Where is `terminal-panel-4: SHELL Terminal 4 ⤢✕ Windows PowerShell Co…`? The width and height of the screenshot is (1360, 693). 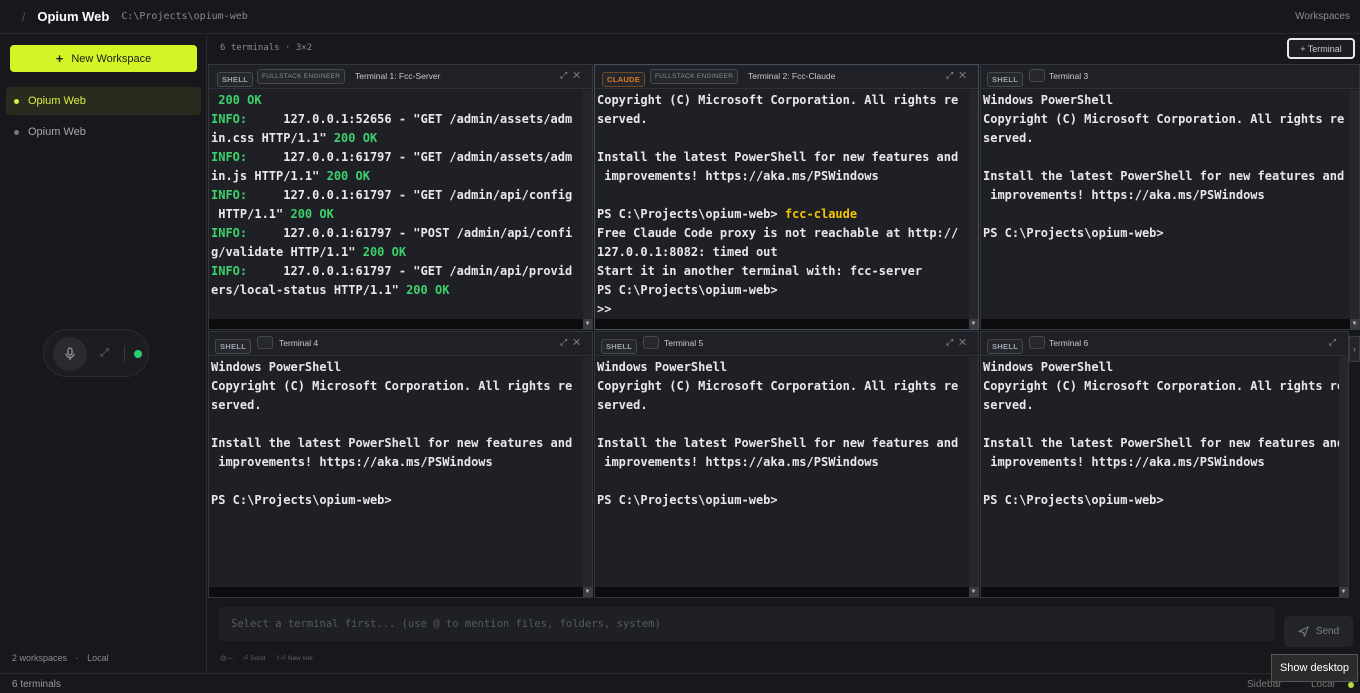
terminal-panel-4: SHELL Terminal 4 ⤢✕ Windows PowerShell Co… is located at coordinates (400, 464).